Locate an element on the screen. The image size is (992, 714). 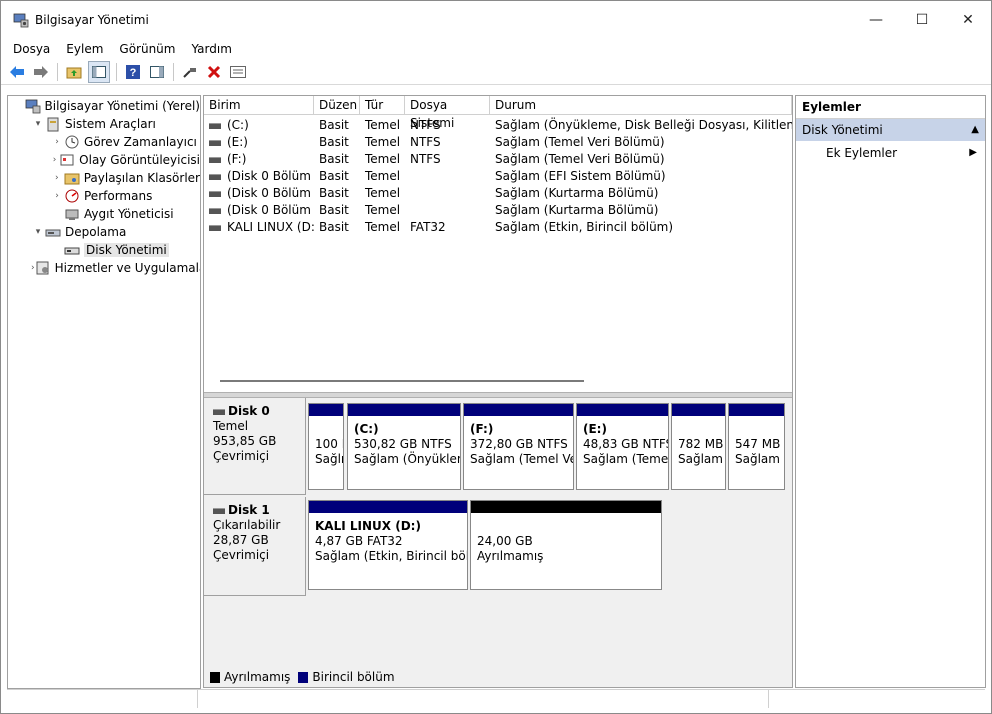
tree-node: › Görev Zamanlayıcı is located at coordinates (104, 142).